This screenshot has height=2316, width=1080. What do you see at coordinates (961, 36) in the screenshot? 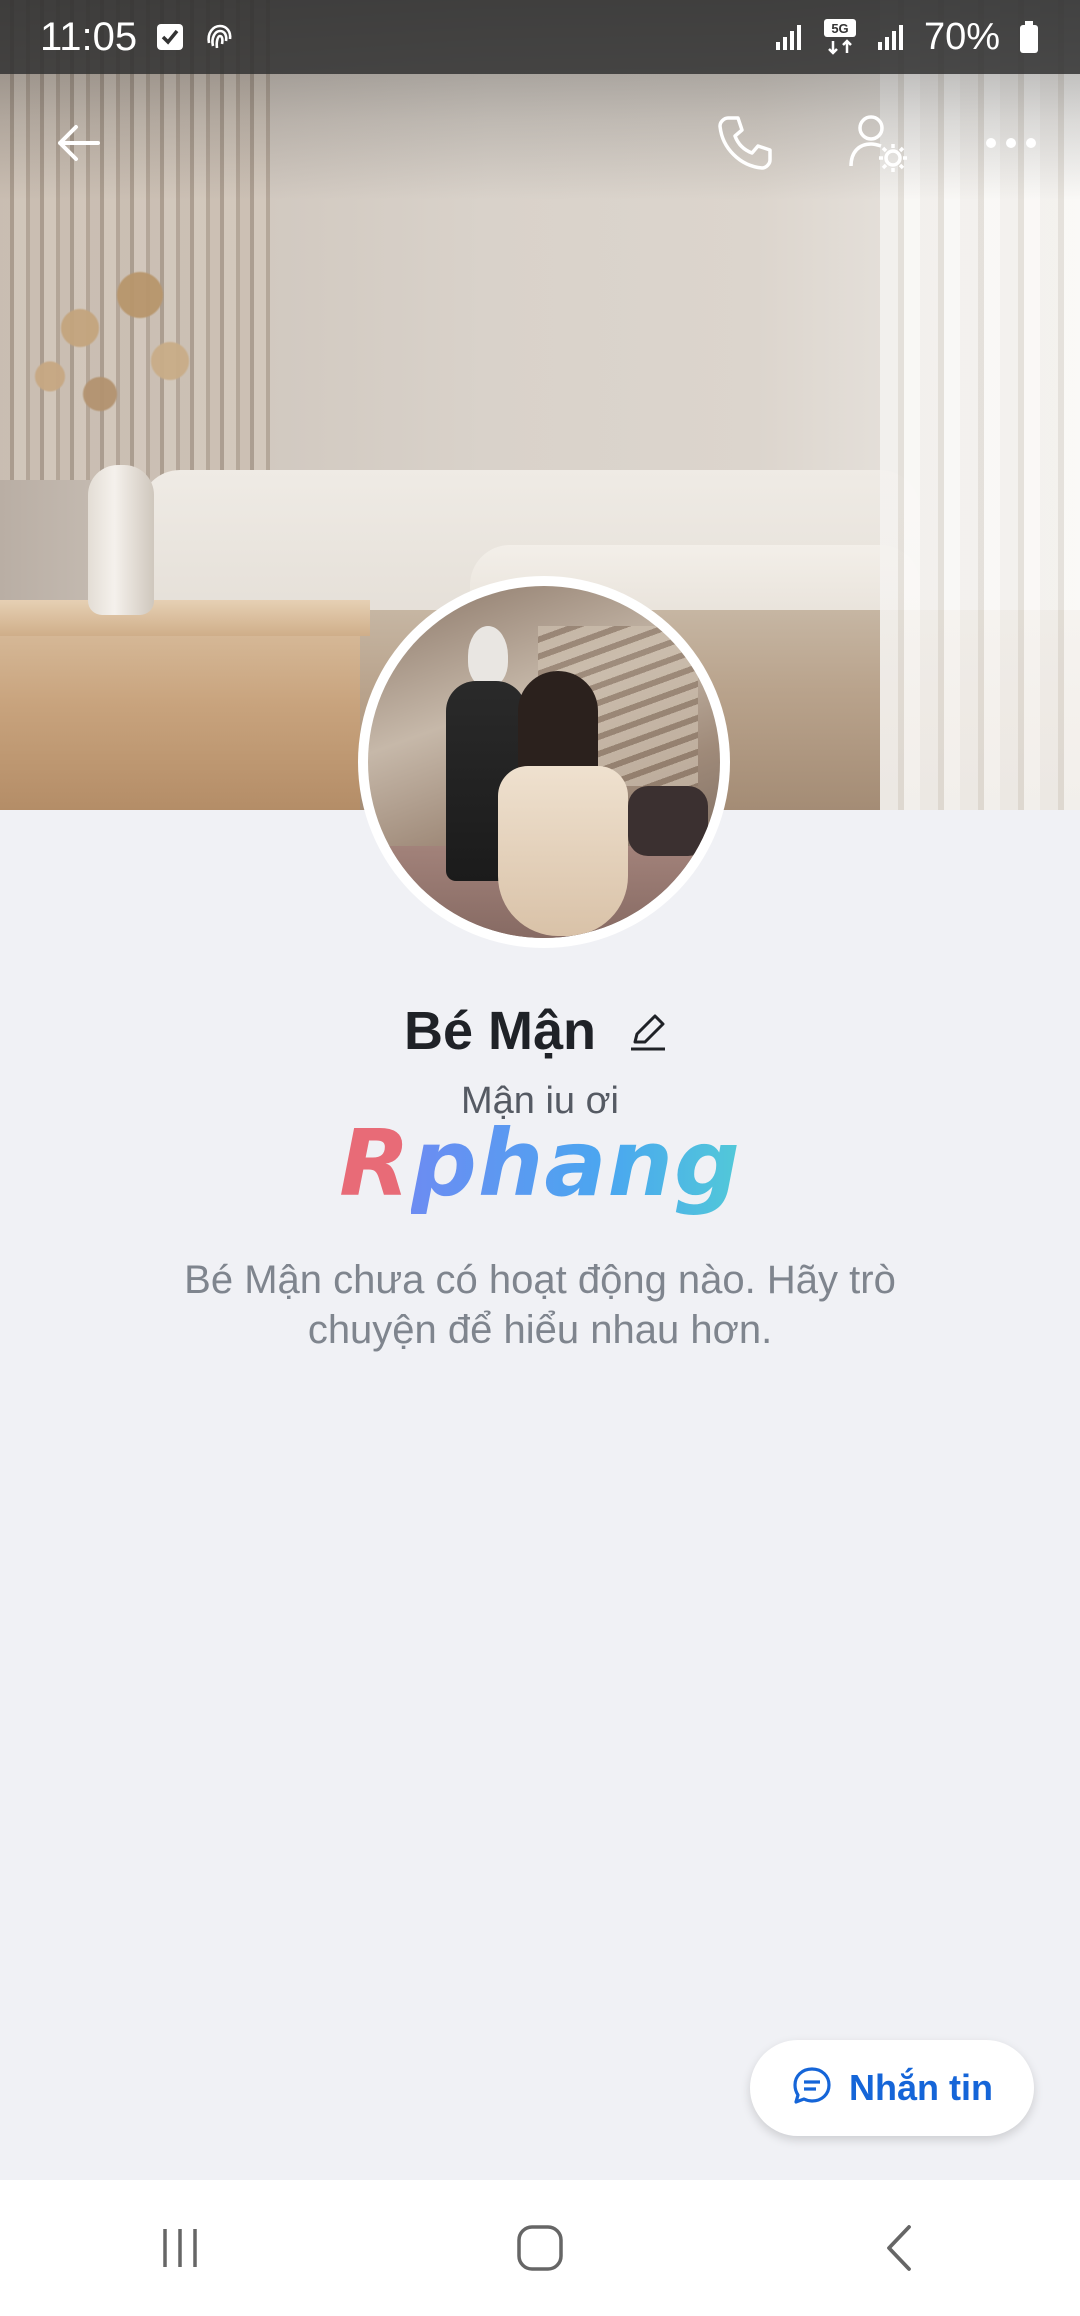
I see `battery-percent: 70%` at bounding box center [961, 36].